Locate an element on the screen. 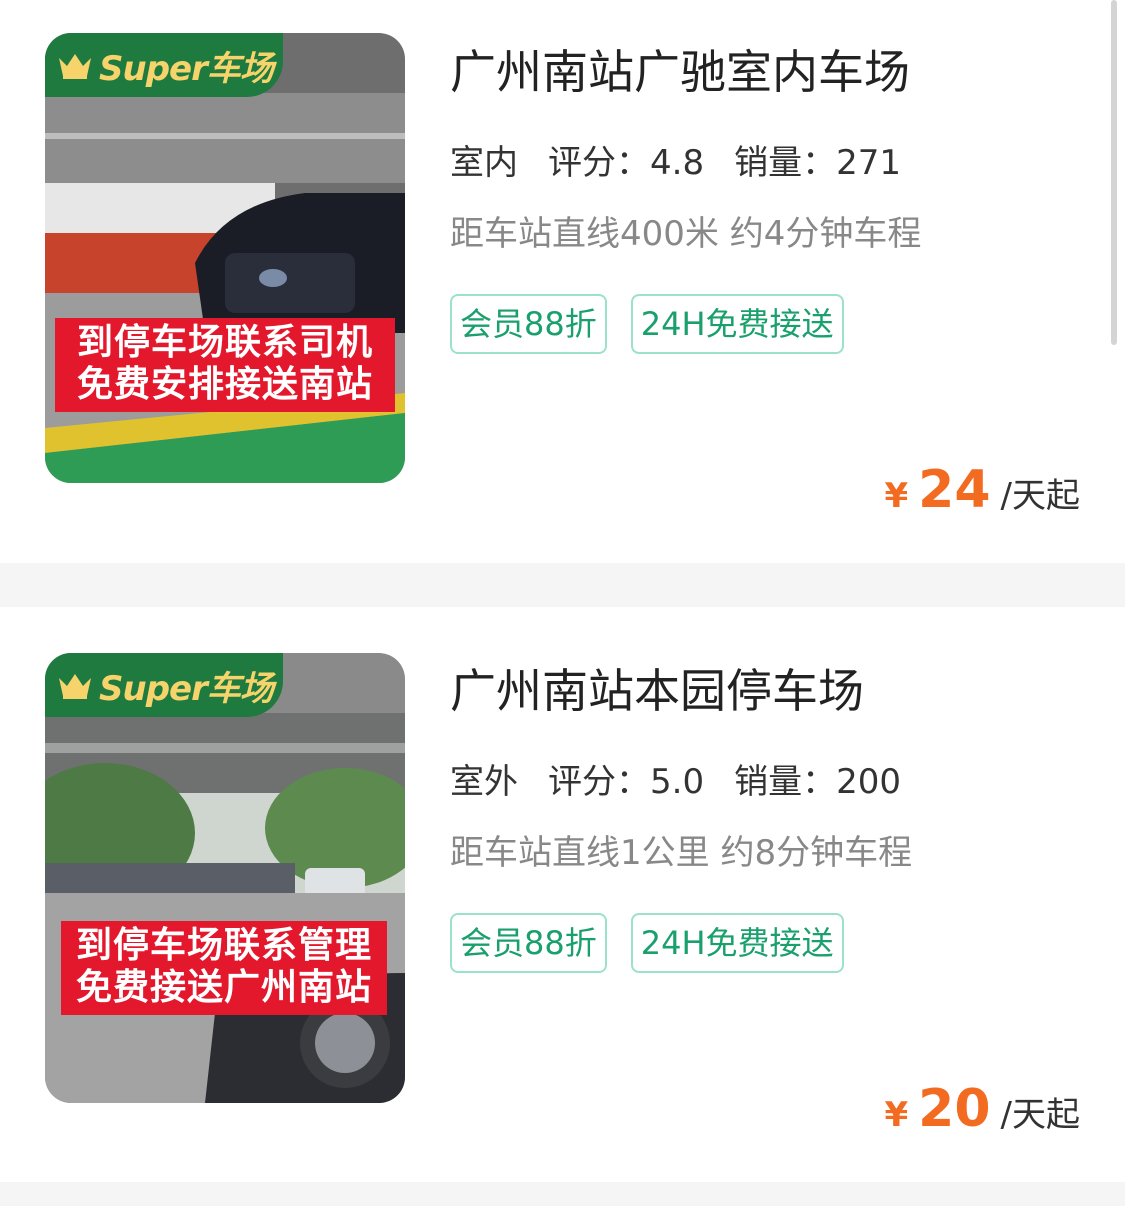  price: ¥ 24 /天起 is located at coordinates (982, 490).